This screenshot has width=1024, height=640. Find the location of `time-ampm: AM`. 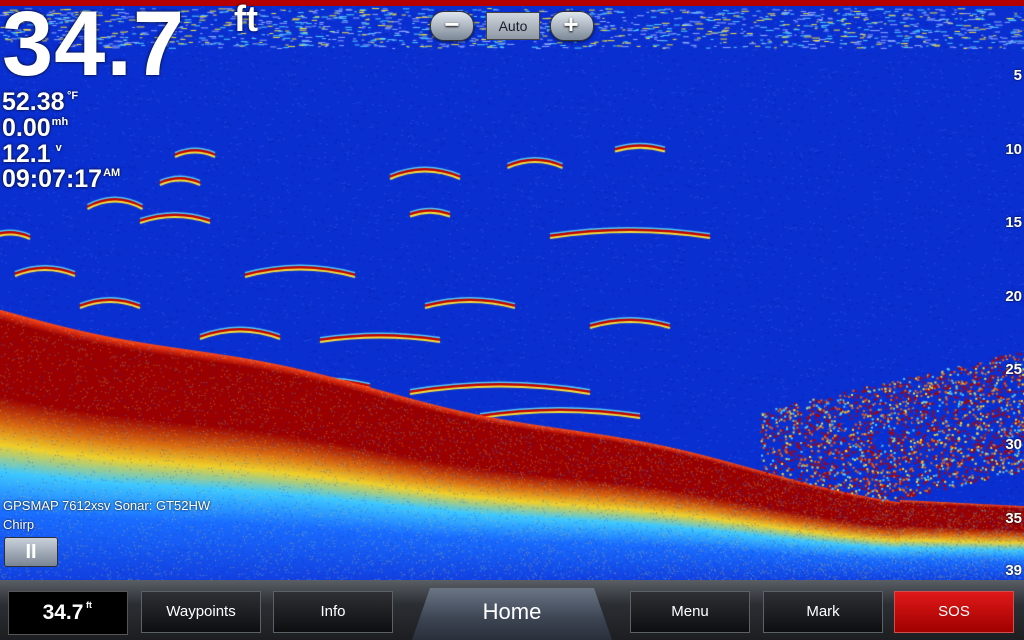

time-ampm: AM is located at coordinates (112, 173).